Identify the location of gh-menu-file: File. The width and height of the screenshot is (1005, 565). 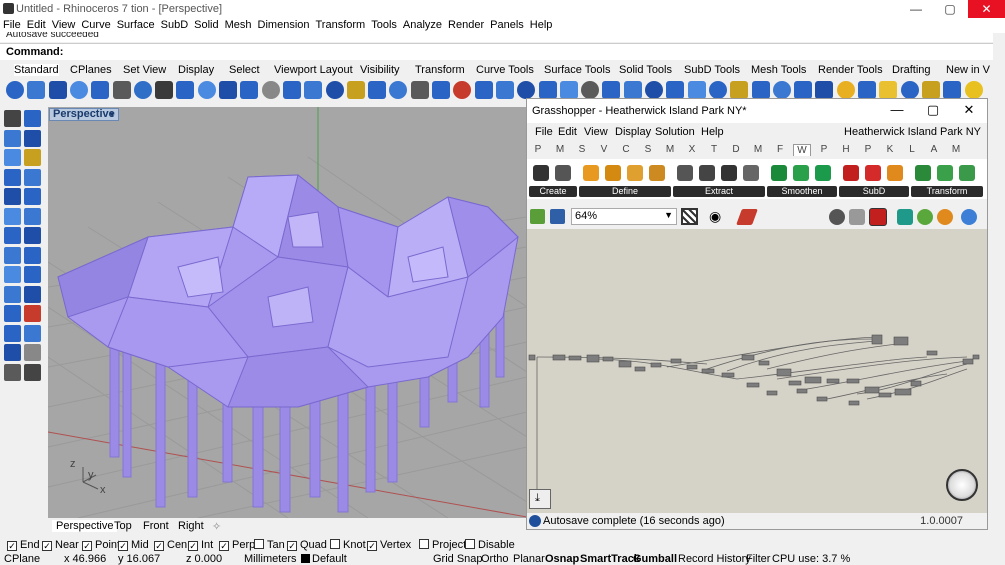
(544, 132).